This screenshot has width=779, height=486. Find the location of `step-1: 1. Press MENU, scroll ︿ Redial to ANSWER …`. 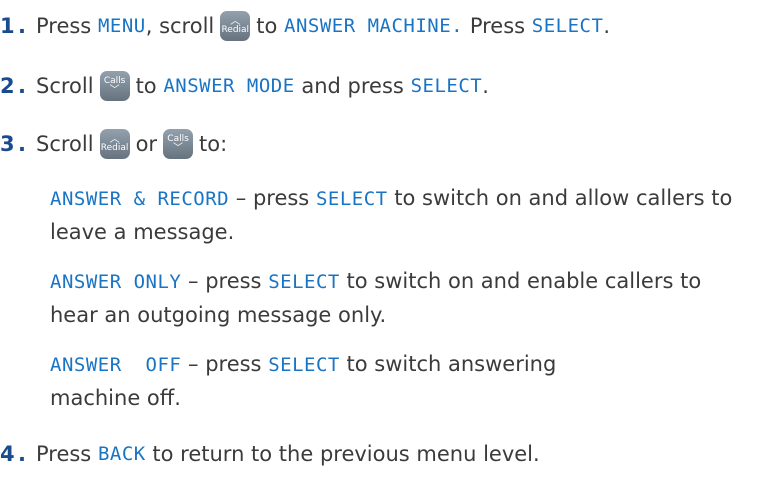

step-1: 1. Press MENU, scroll ︿ Redial to ANSWER … is located at coordinates (305, 26).